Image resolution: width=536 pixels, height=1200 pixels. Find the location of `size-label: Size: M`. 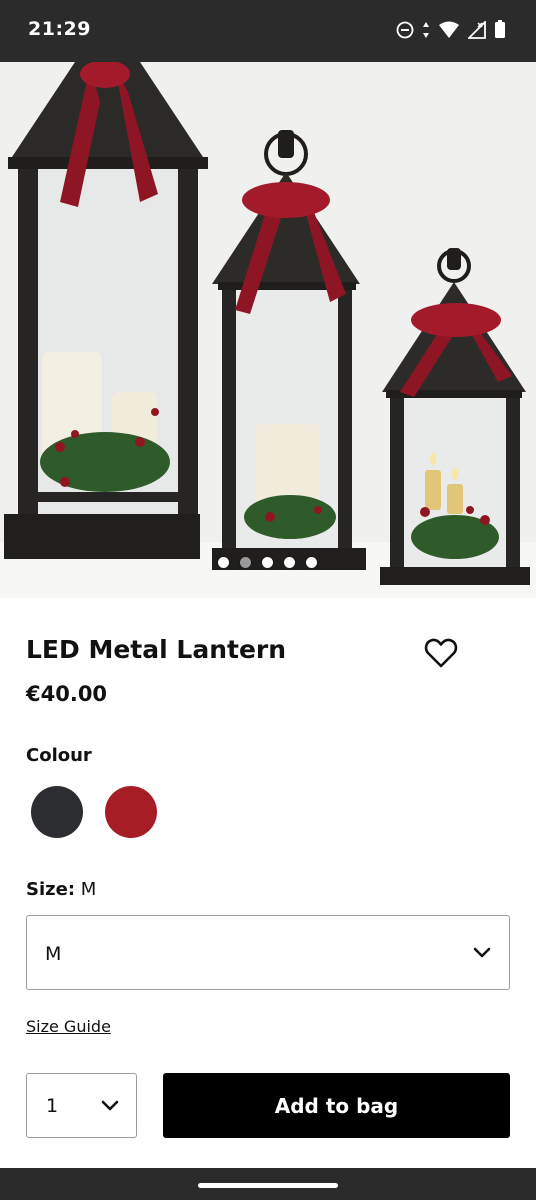

size-label: Size: M is located at coordinates (61, 889).